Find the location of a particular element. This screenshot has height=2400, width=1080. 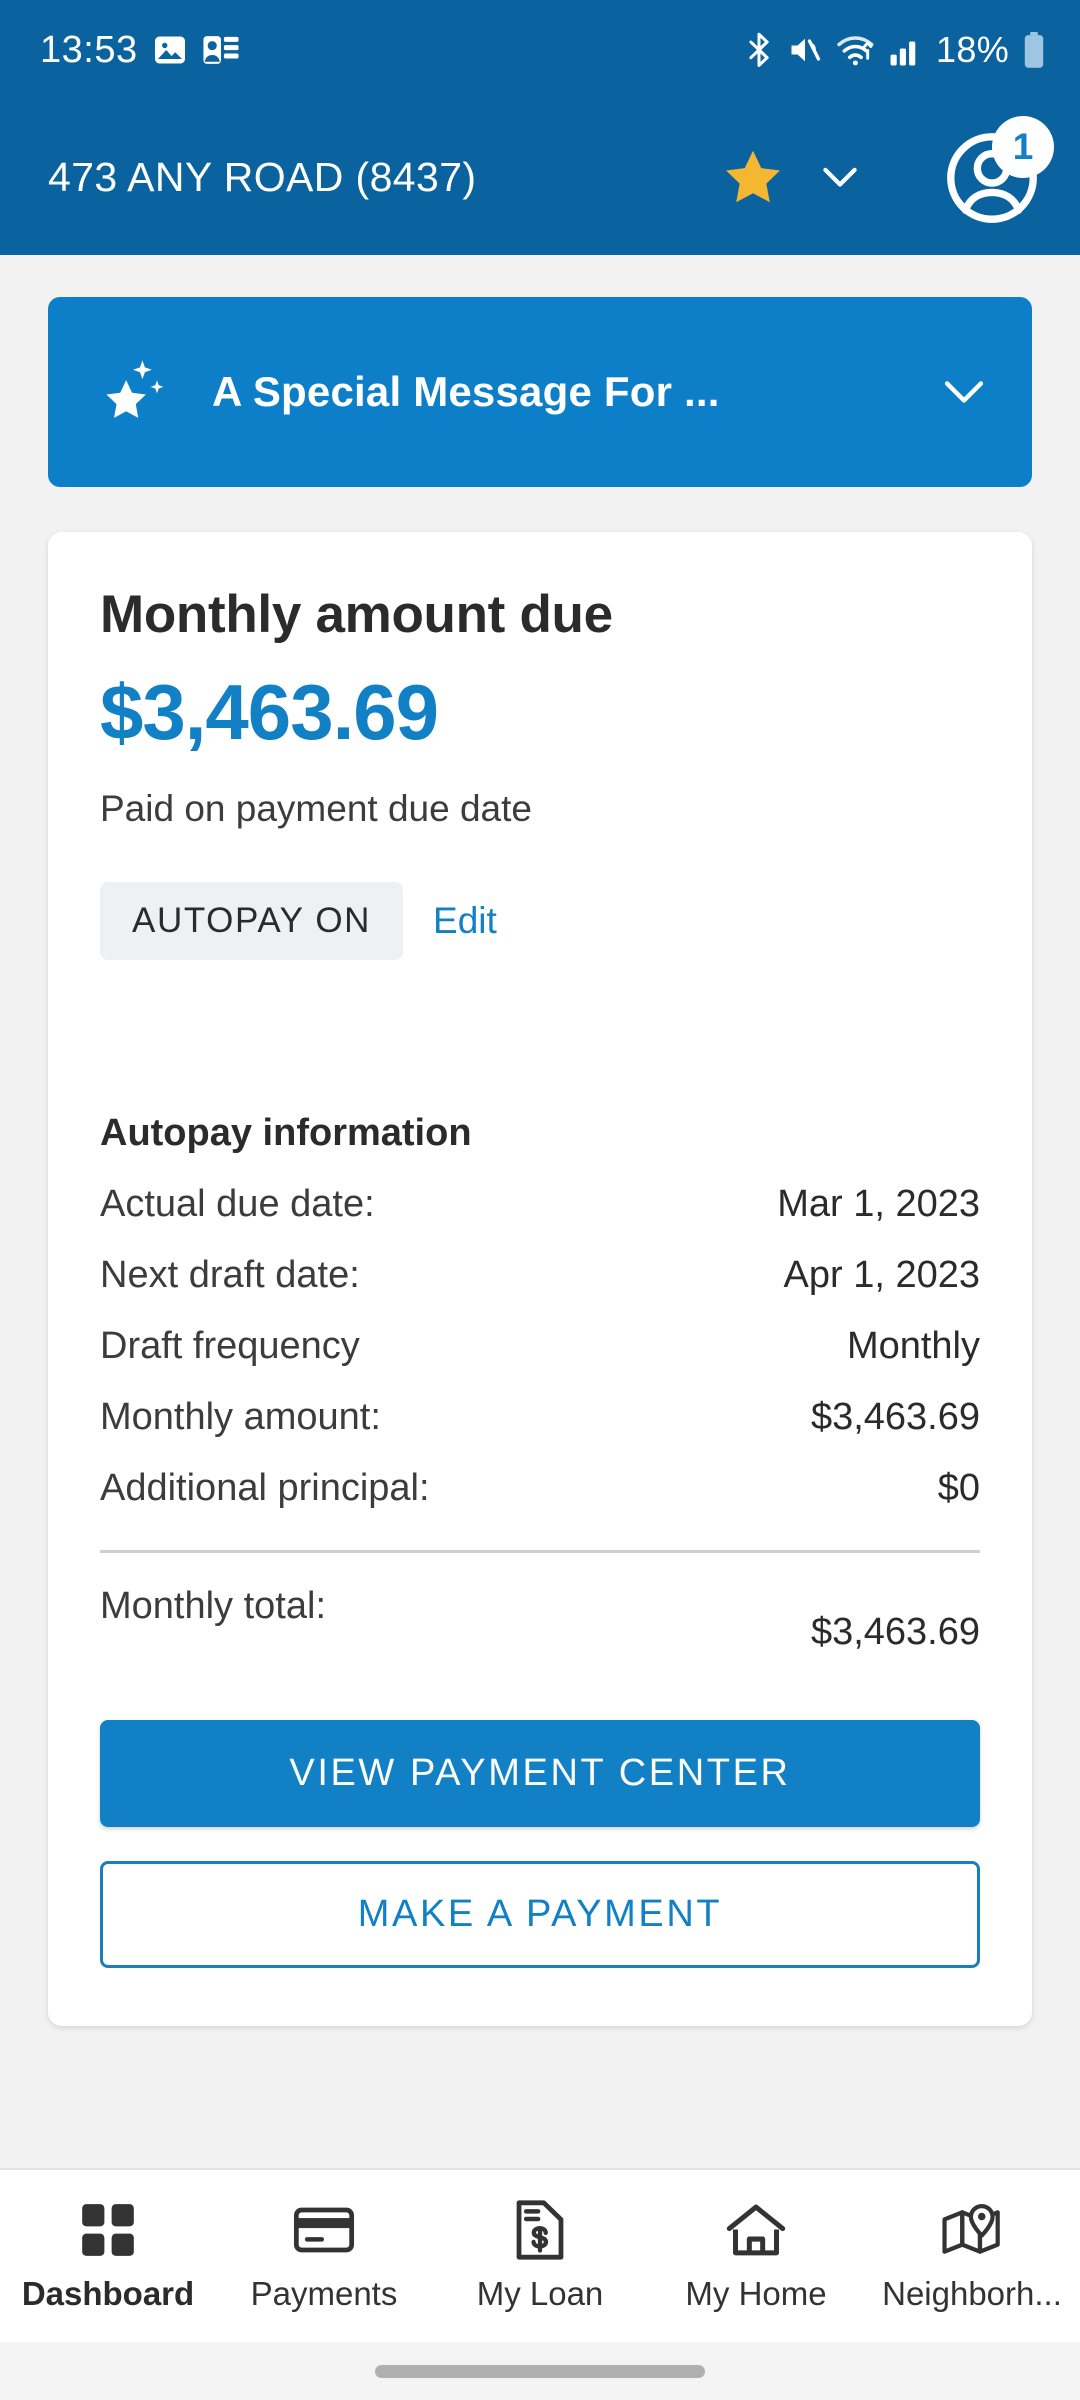

grid-squares-icon is located at coordinates (108, 2230).